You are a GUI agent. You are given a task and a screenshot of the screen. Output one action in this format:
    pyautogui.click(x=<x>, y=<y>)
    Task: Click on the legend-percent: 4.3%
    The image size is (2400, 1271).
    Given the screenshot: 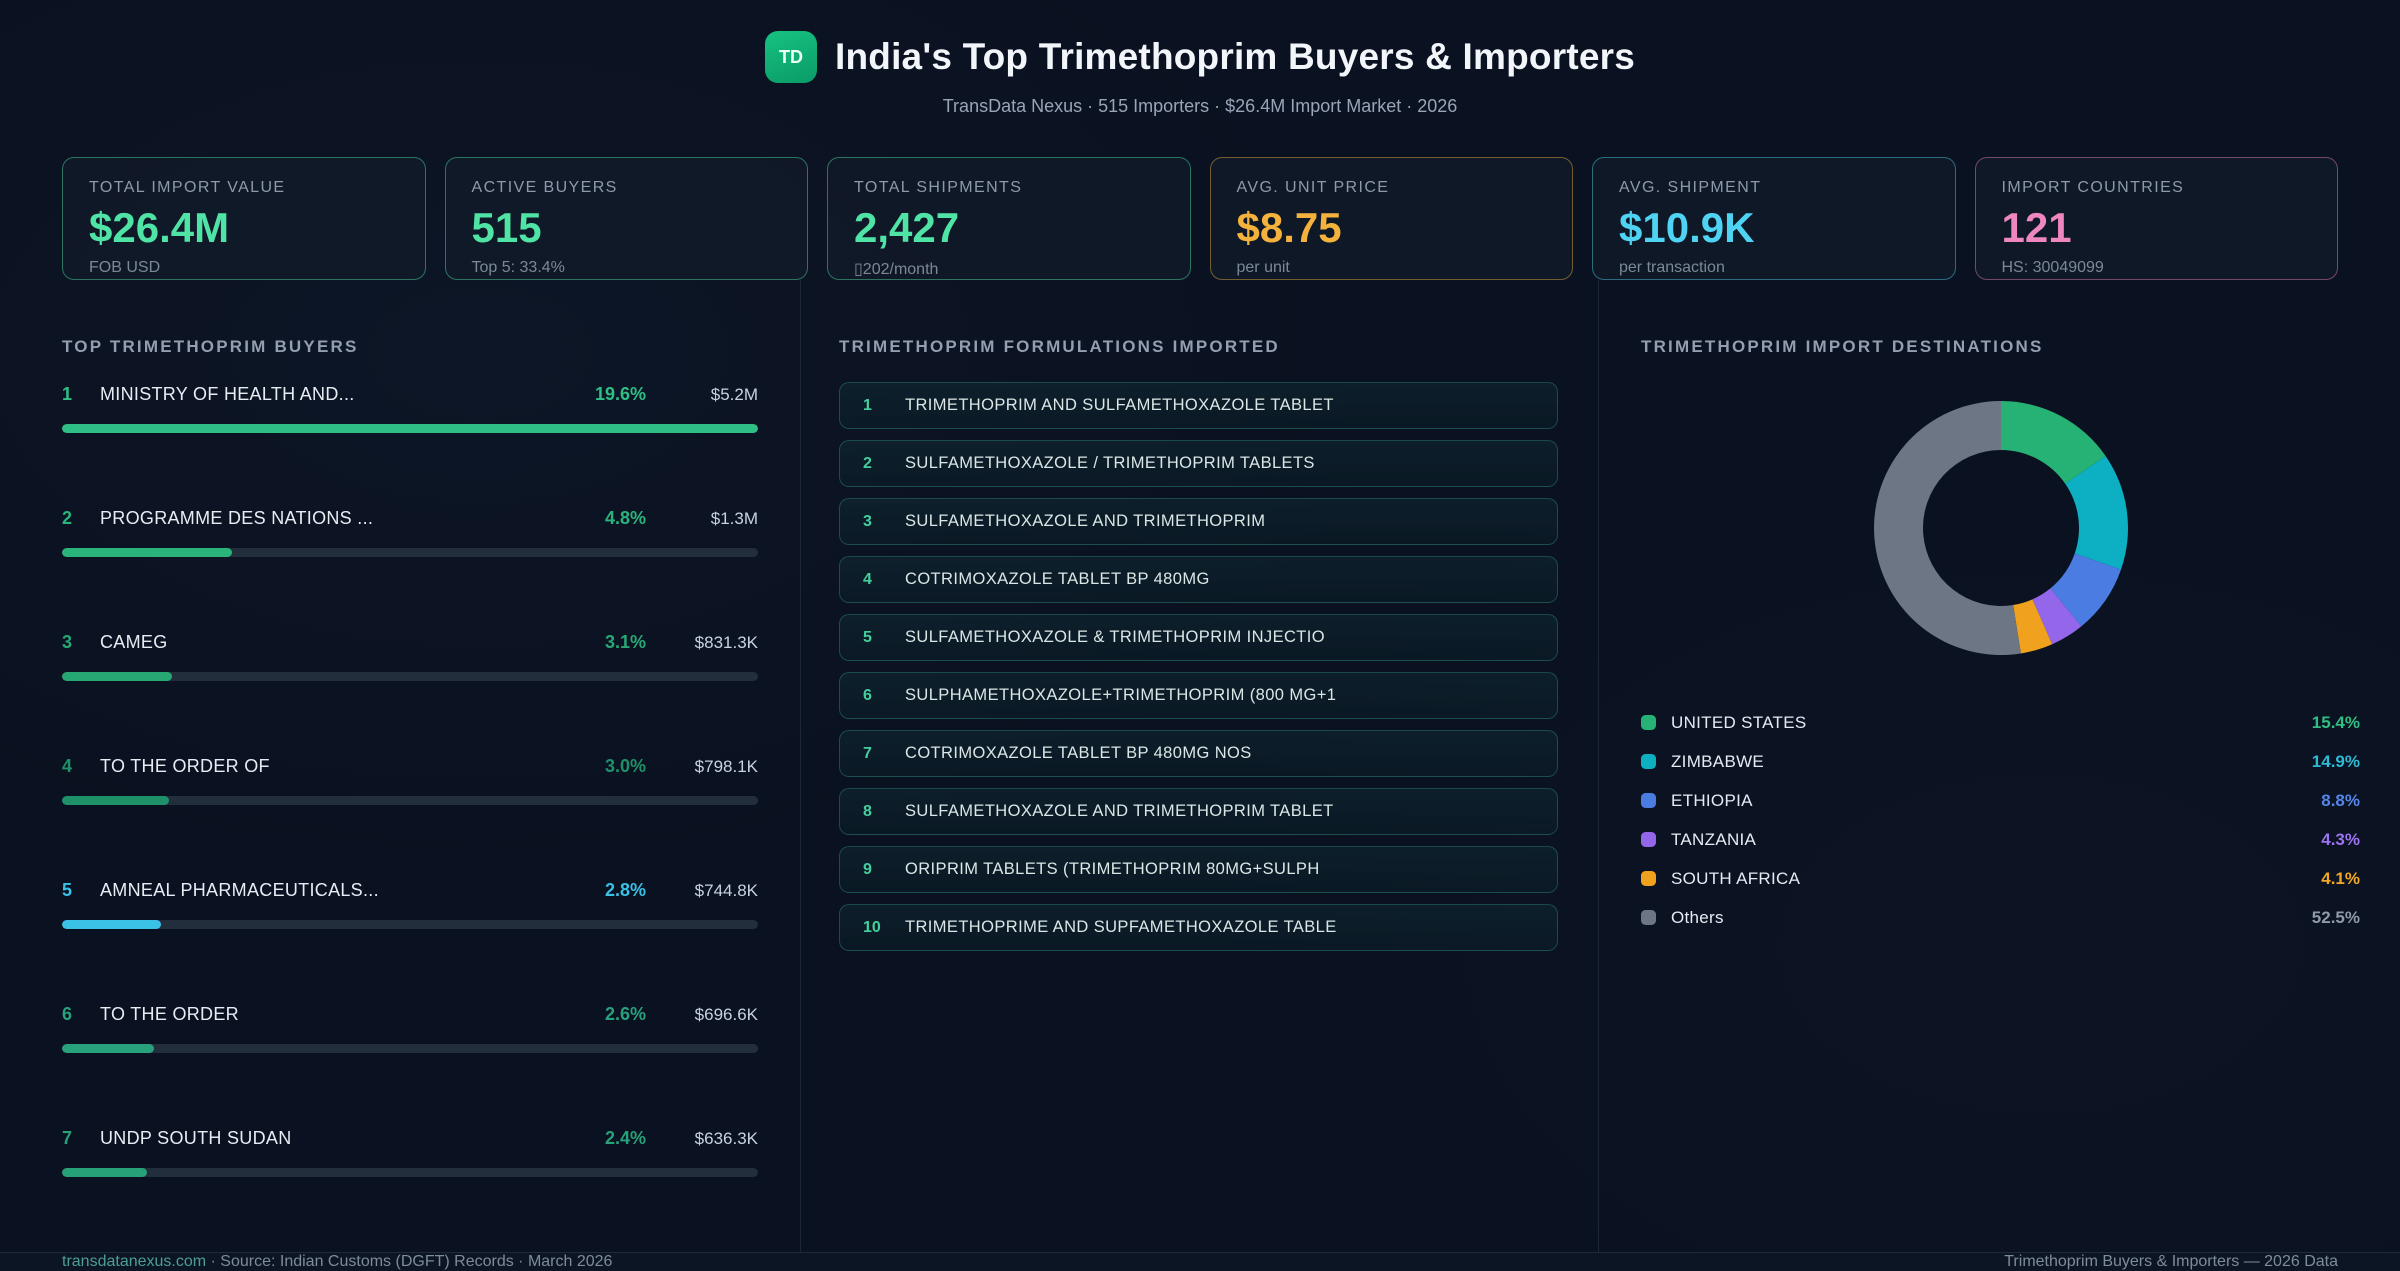 What is the action you would take?
    pyautogui.click(x=2340, y=839)
    